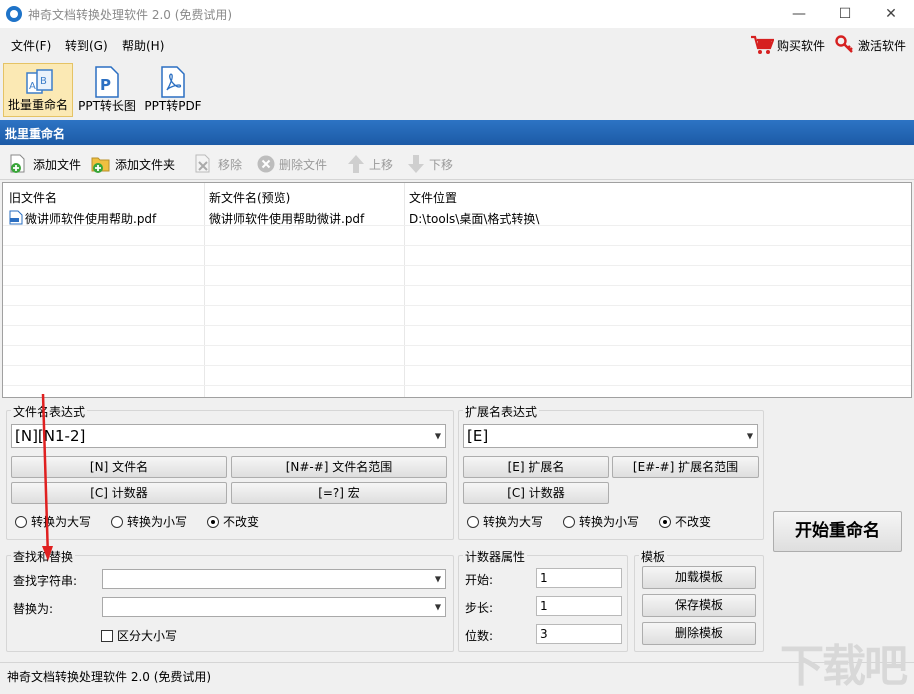 The image size is (914, 694). Describe the element at coordinates (287, 219) in the screenshot. I see `table-cell-new-name: 微讲师软件使用帮助微讲.pdf` at that location.